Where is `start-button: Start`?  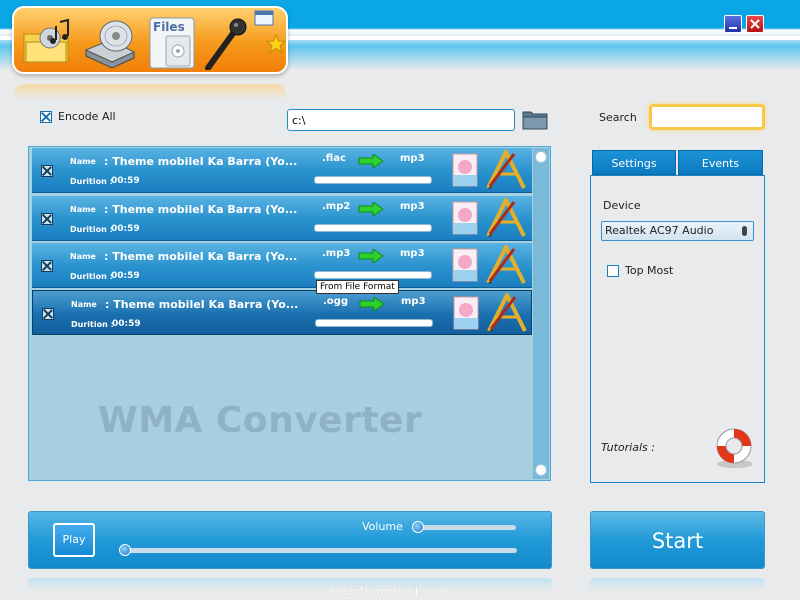 start-button: Start is located at coordinates (677, 540).